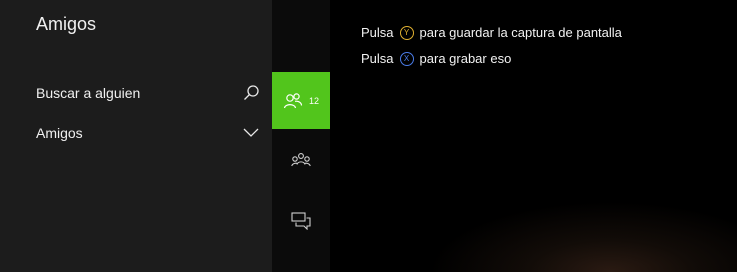 The image size is (737, 272). Describe the element at coordinates (136, 133) in the screenshot. I see `friends-dropdown: Amigos` at that location.